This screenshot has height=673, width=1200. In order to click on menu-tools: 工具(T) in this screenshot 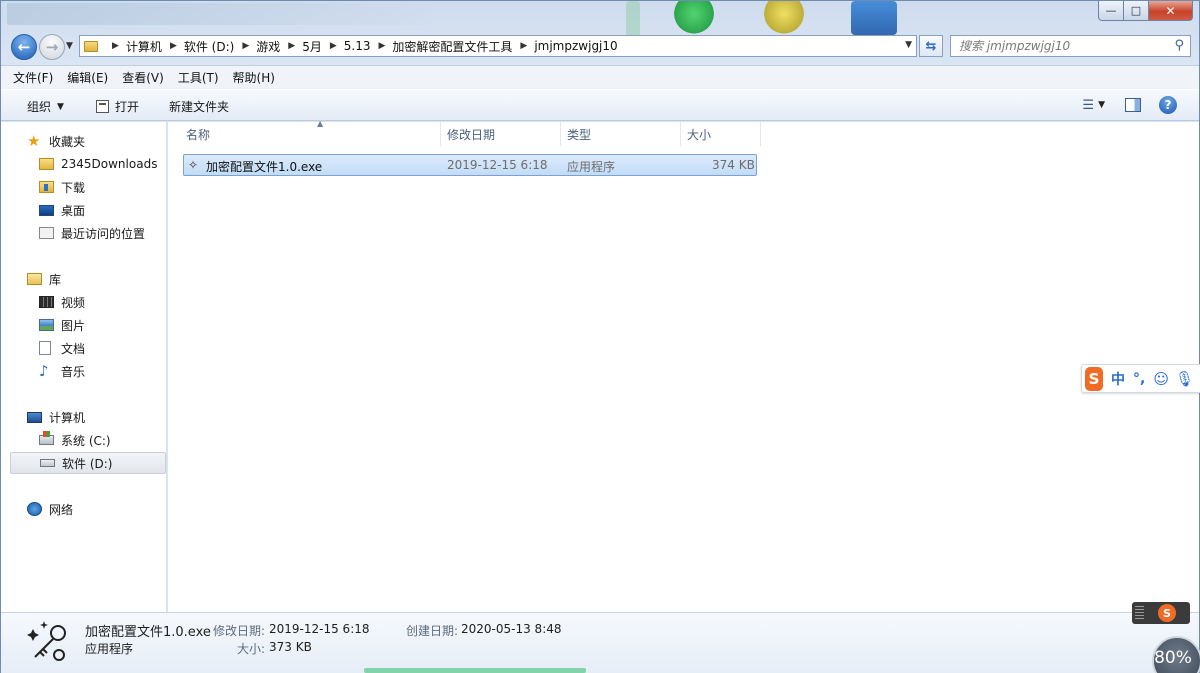, I will do `click(198, 77)`.